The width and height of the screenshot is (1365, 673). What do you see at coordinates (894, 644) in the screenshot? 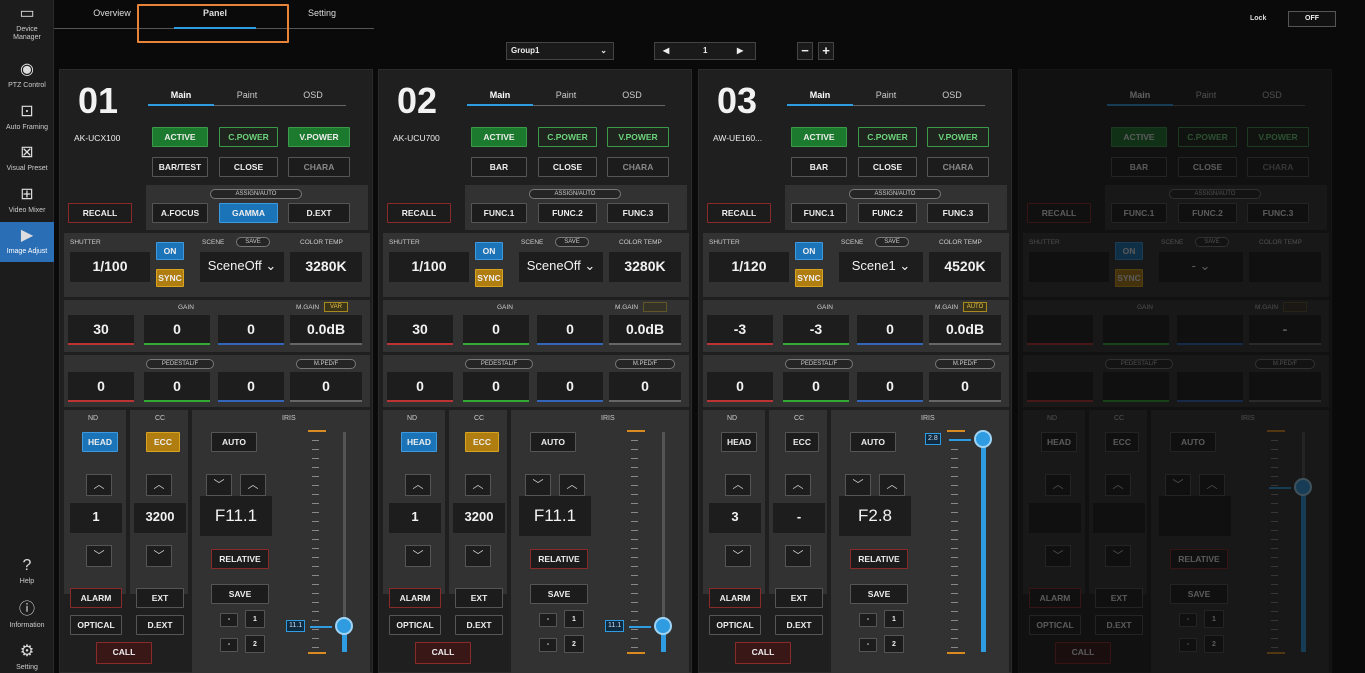
I see `memory-slot-2: 2` at bounding box center [894, 644].